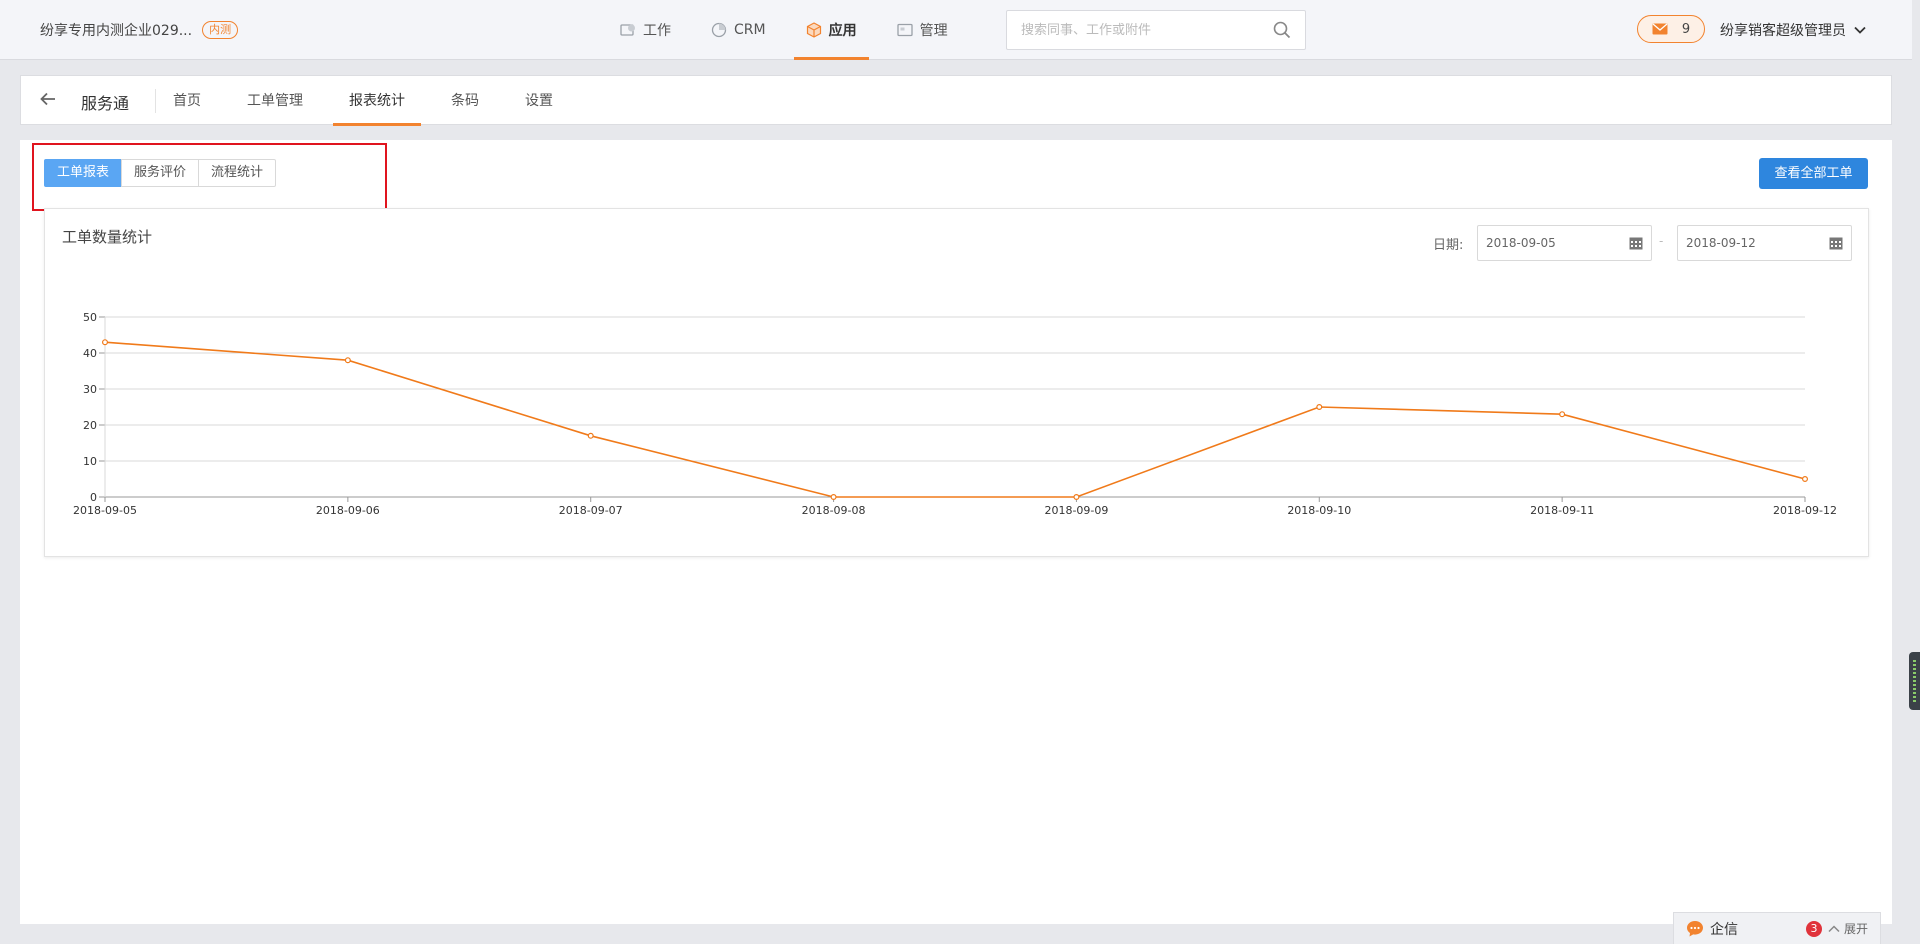  I want to click on segment-process-statistics: 流程统计, so click(237, 173).